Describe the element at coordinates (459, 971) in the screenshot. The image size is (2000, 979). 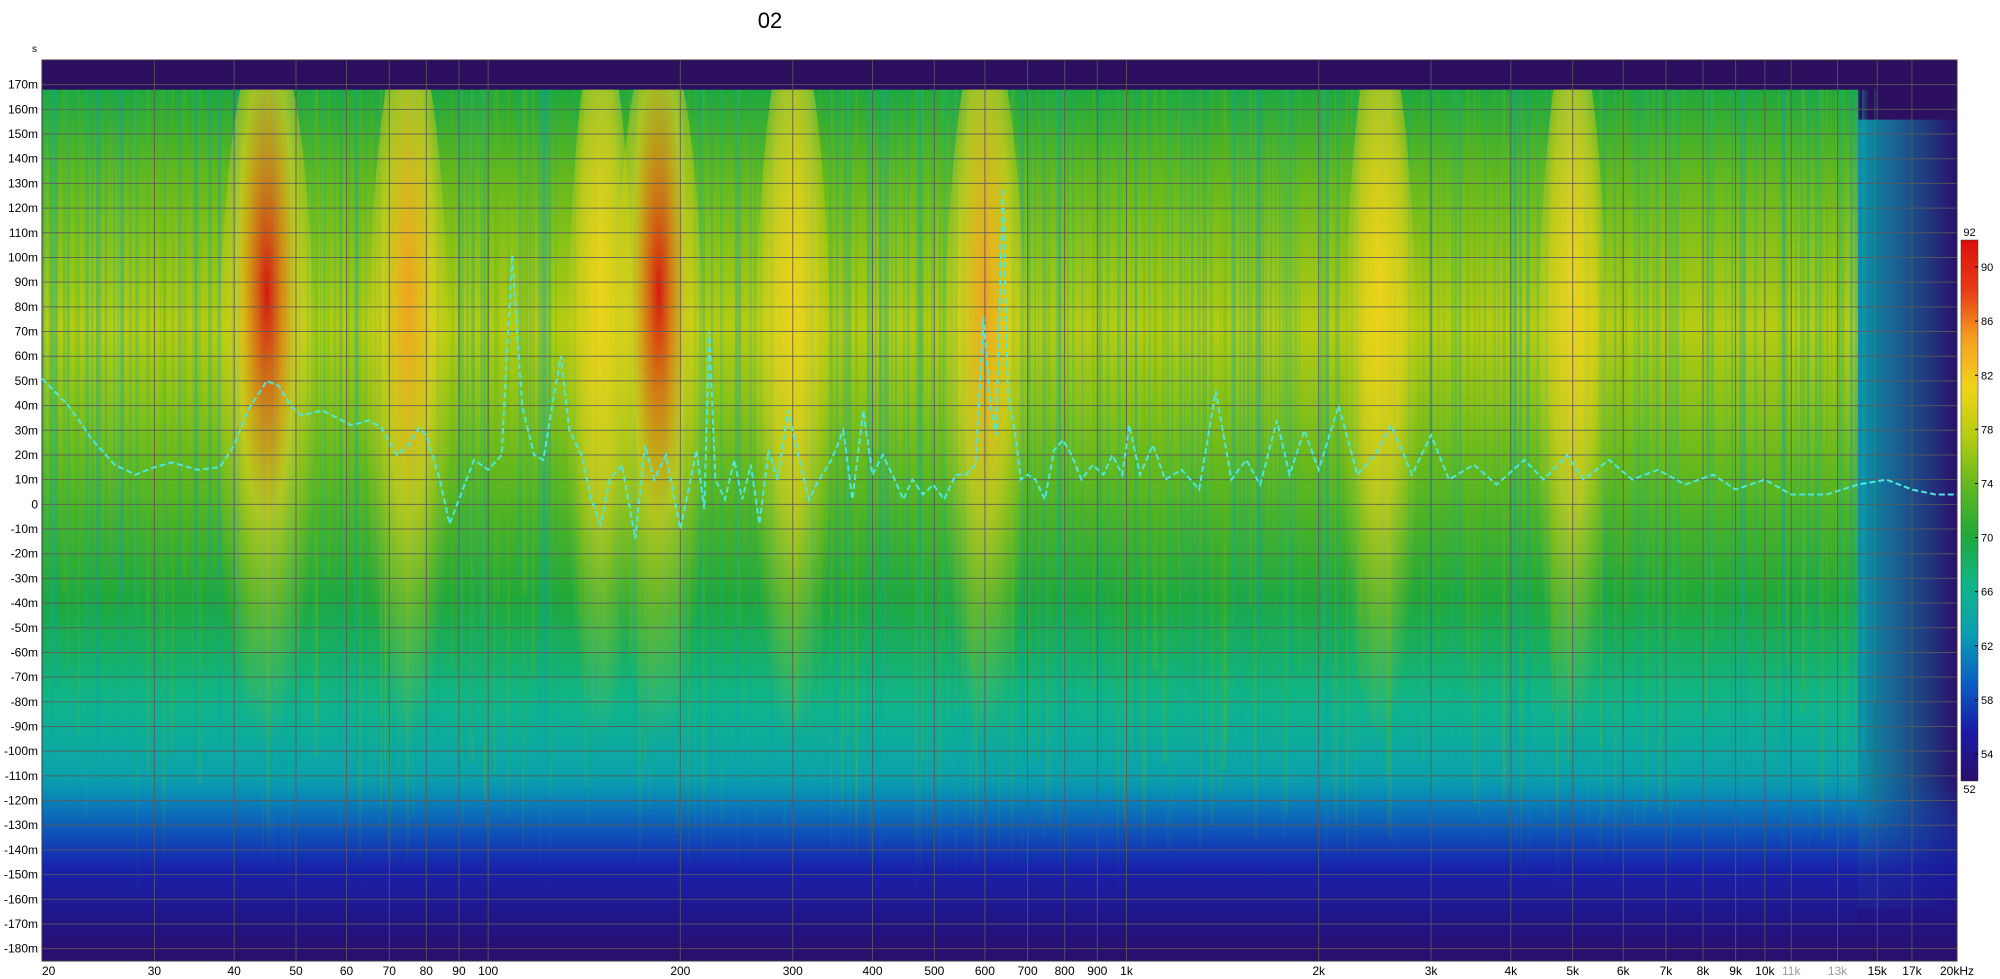
I see `x-tick-label: 90` at that location.